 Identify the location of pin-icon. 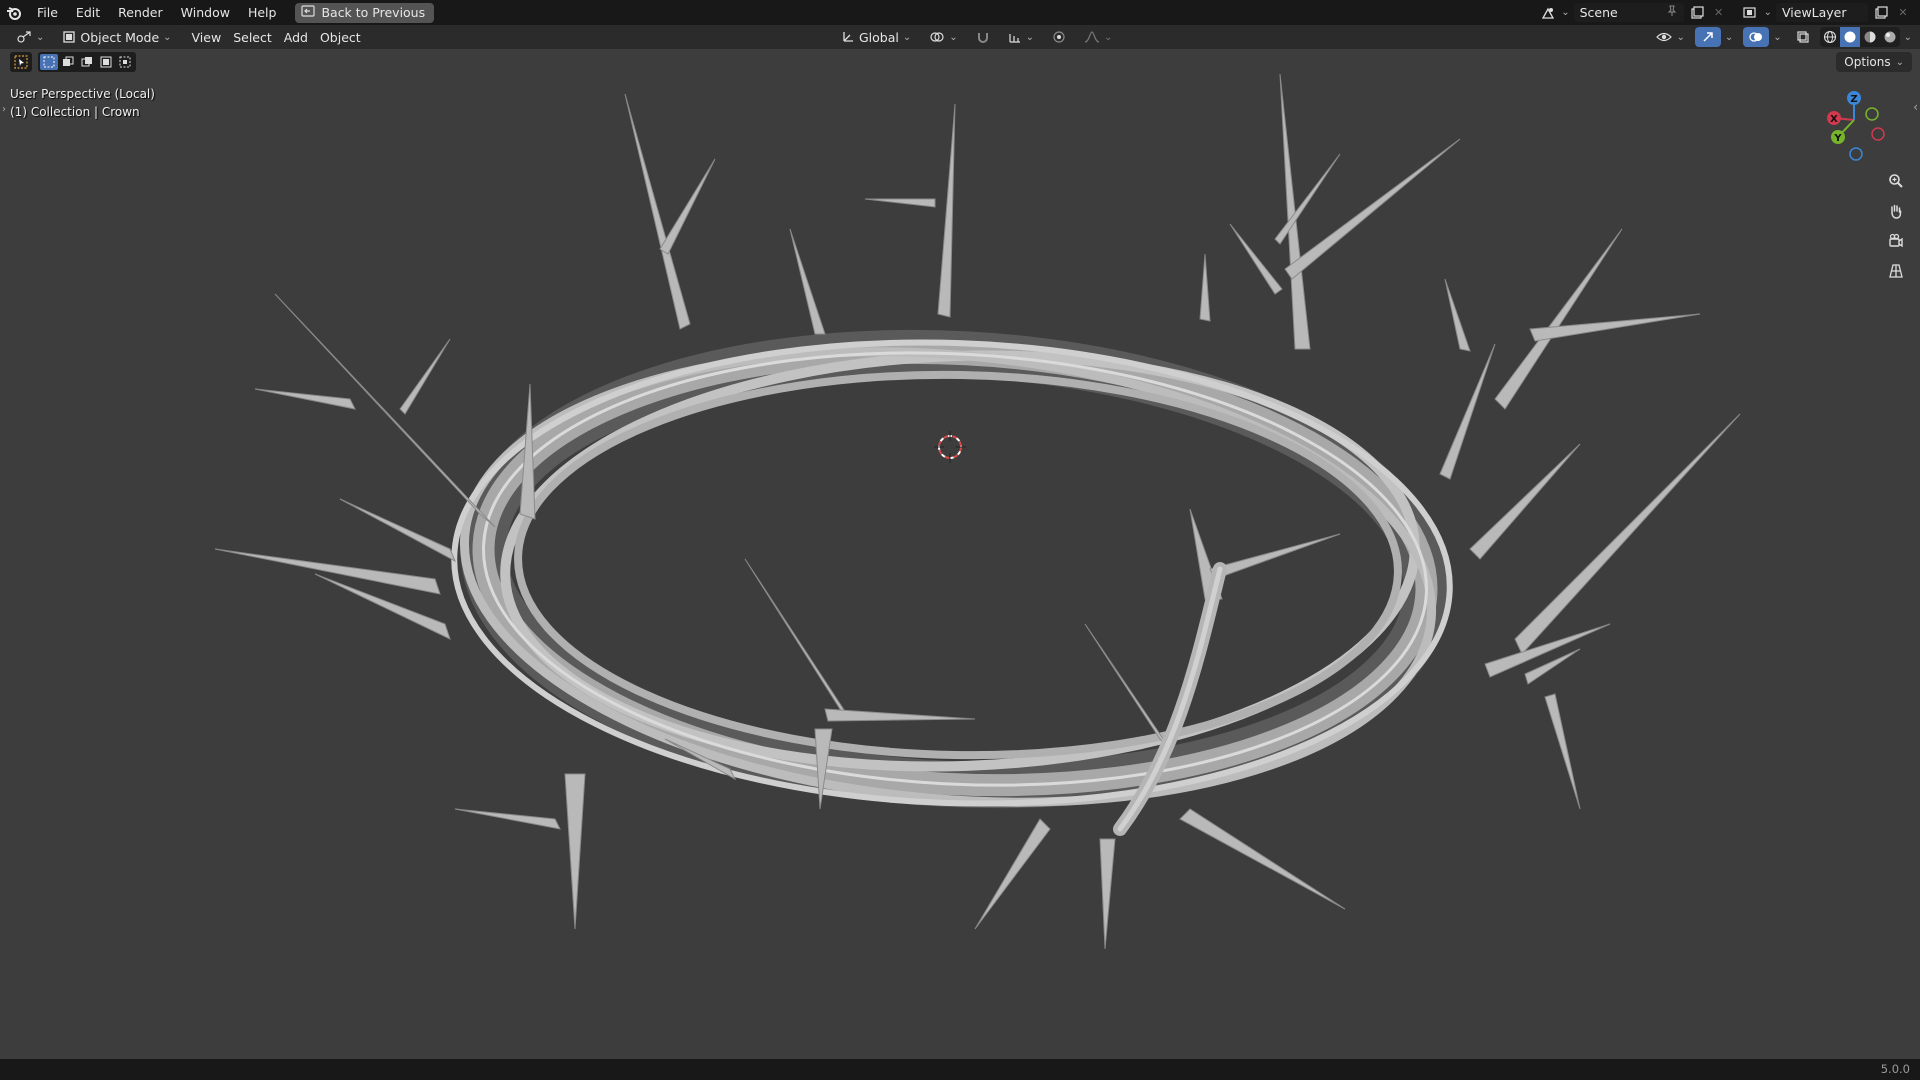
(1672, 12).